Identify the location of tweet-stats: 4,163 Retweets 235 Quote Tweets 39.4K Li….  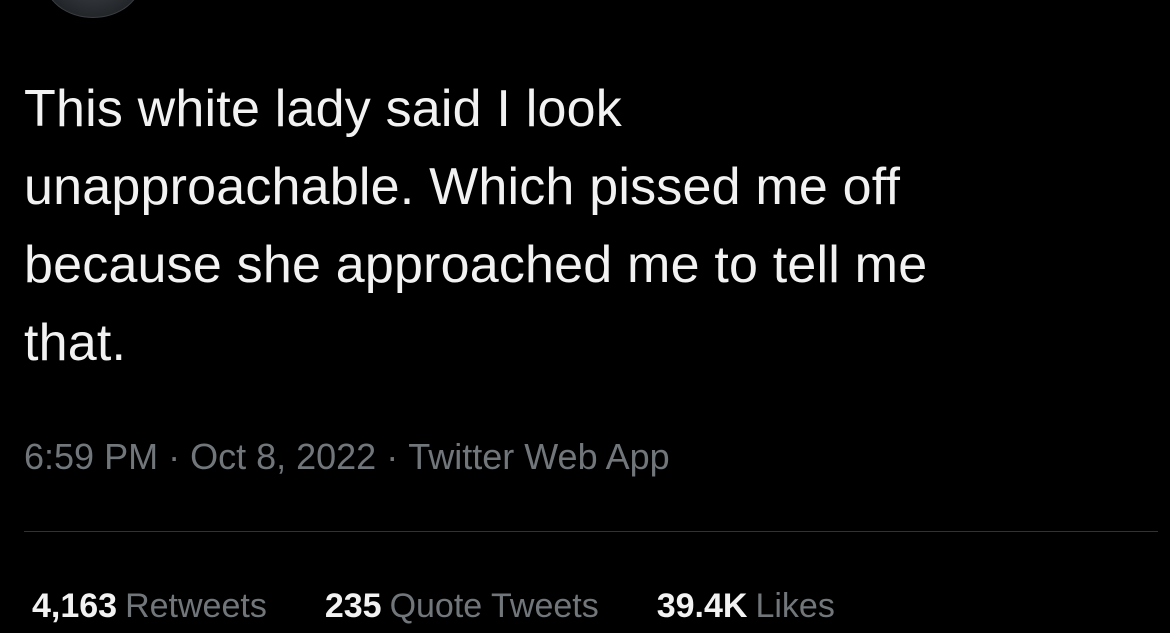
(433, 606).